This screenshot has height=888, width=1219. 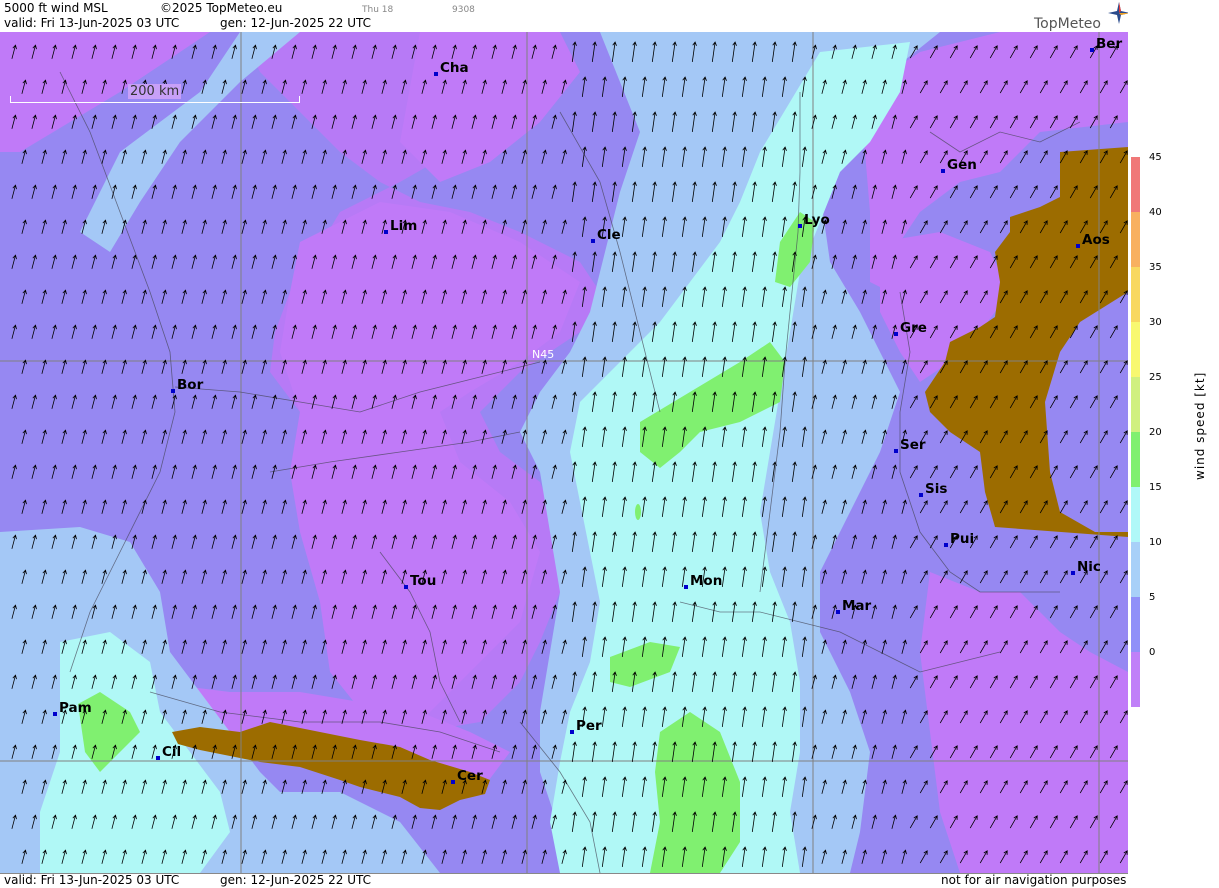 I want to click on city-label: Gen, so click(x=962, y=165).